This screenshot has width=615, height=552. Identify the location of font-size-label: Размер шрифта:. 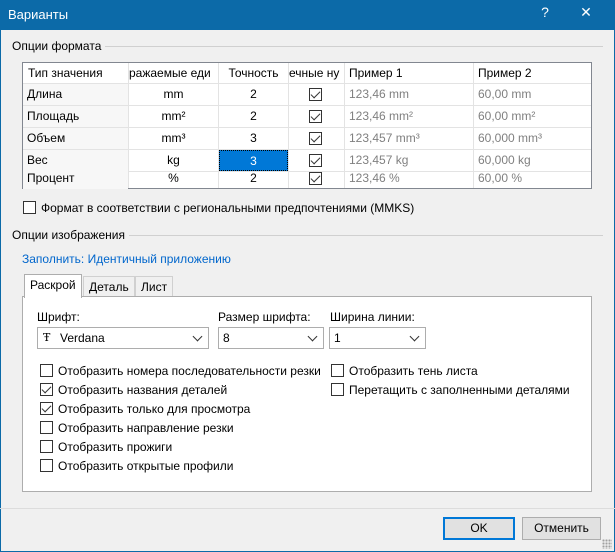
(264, 317).